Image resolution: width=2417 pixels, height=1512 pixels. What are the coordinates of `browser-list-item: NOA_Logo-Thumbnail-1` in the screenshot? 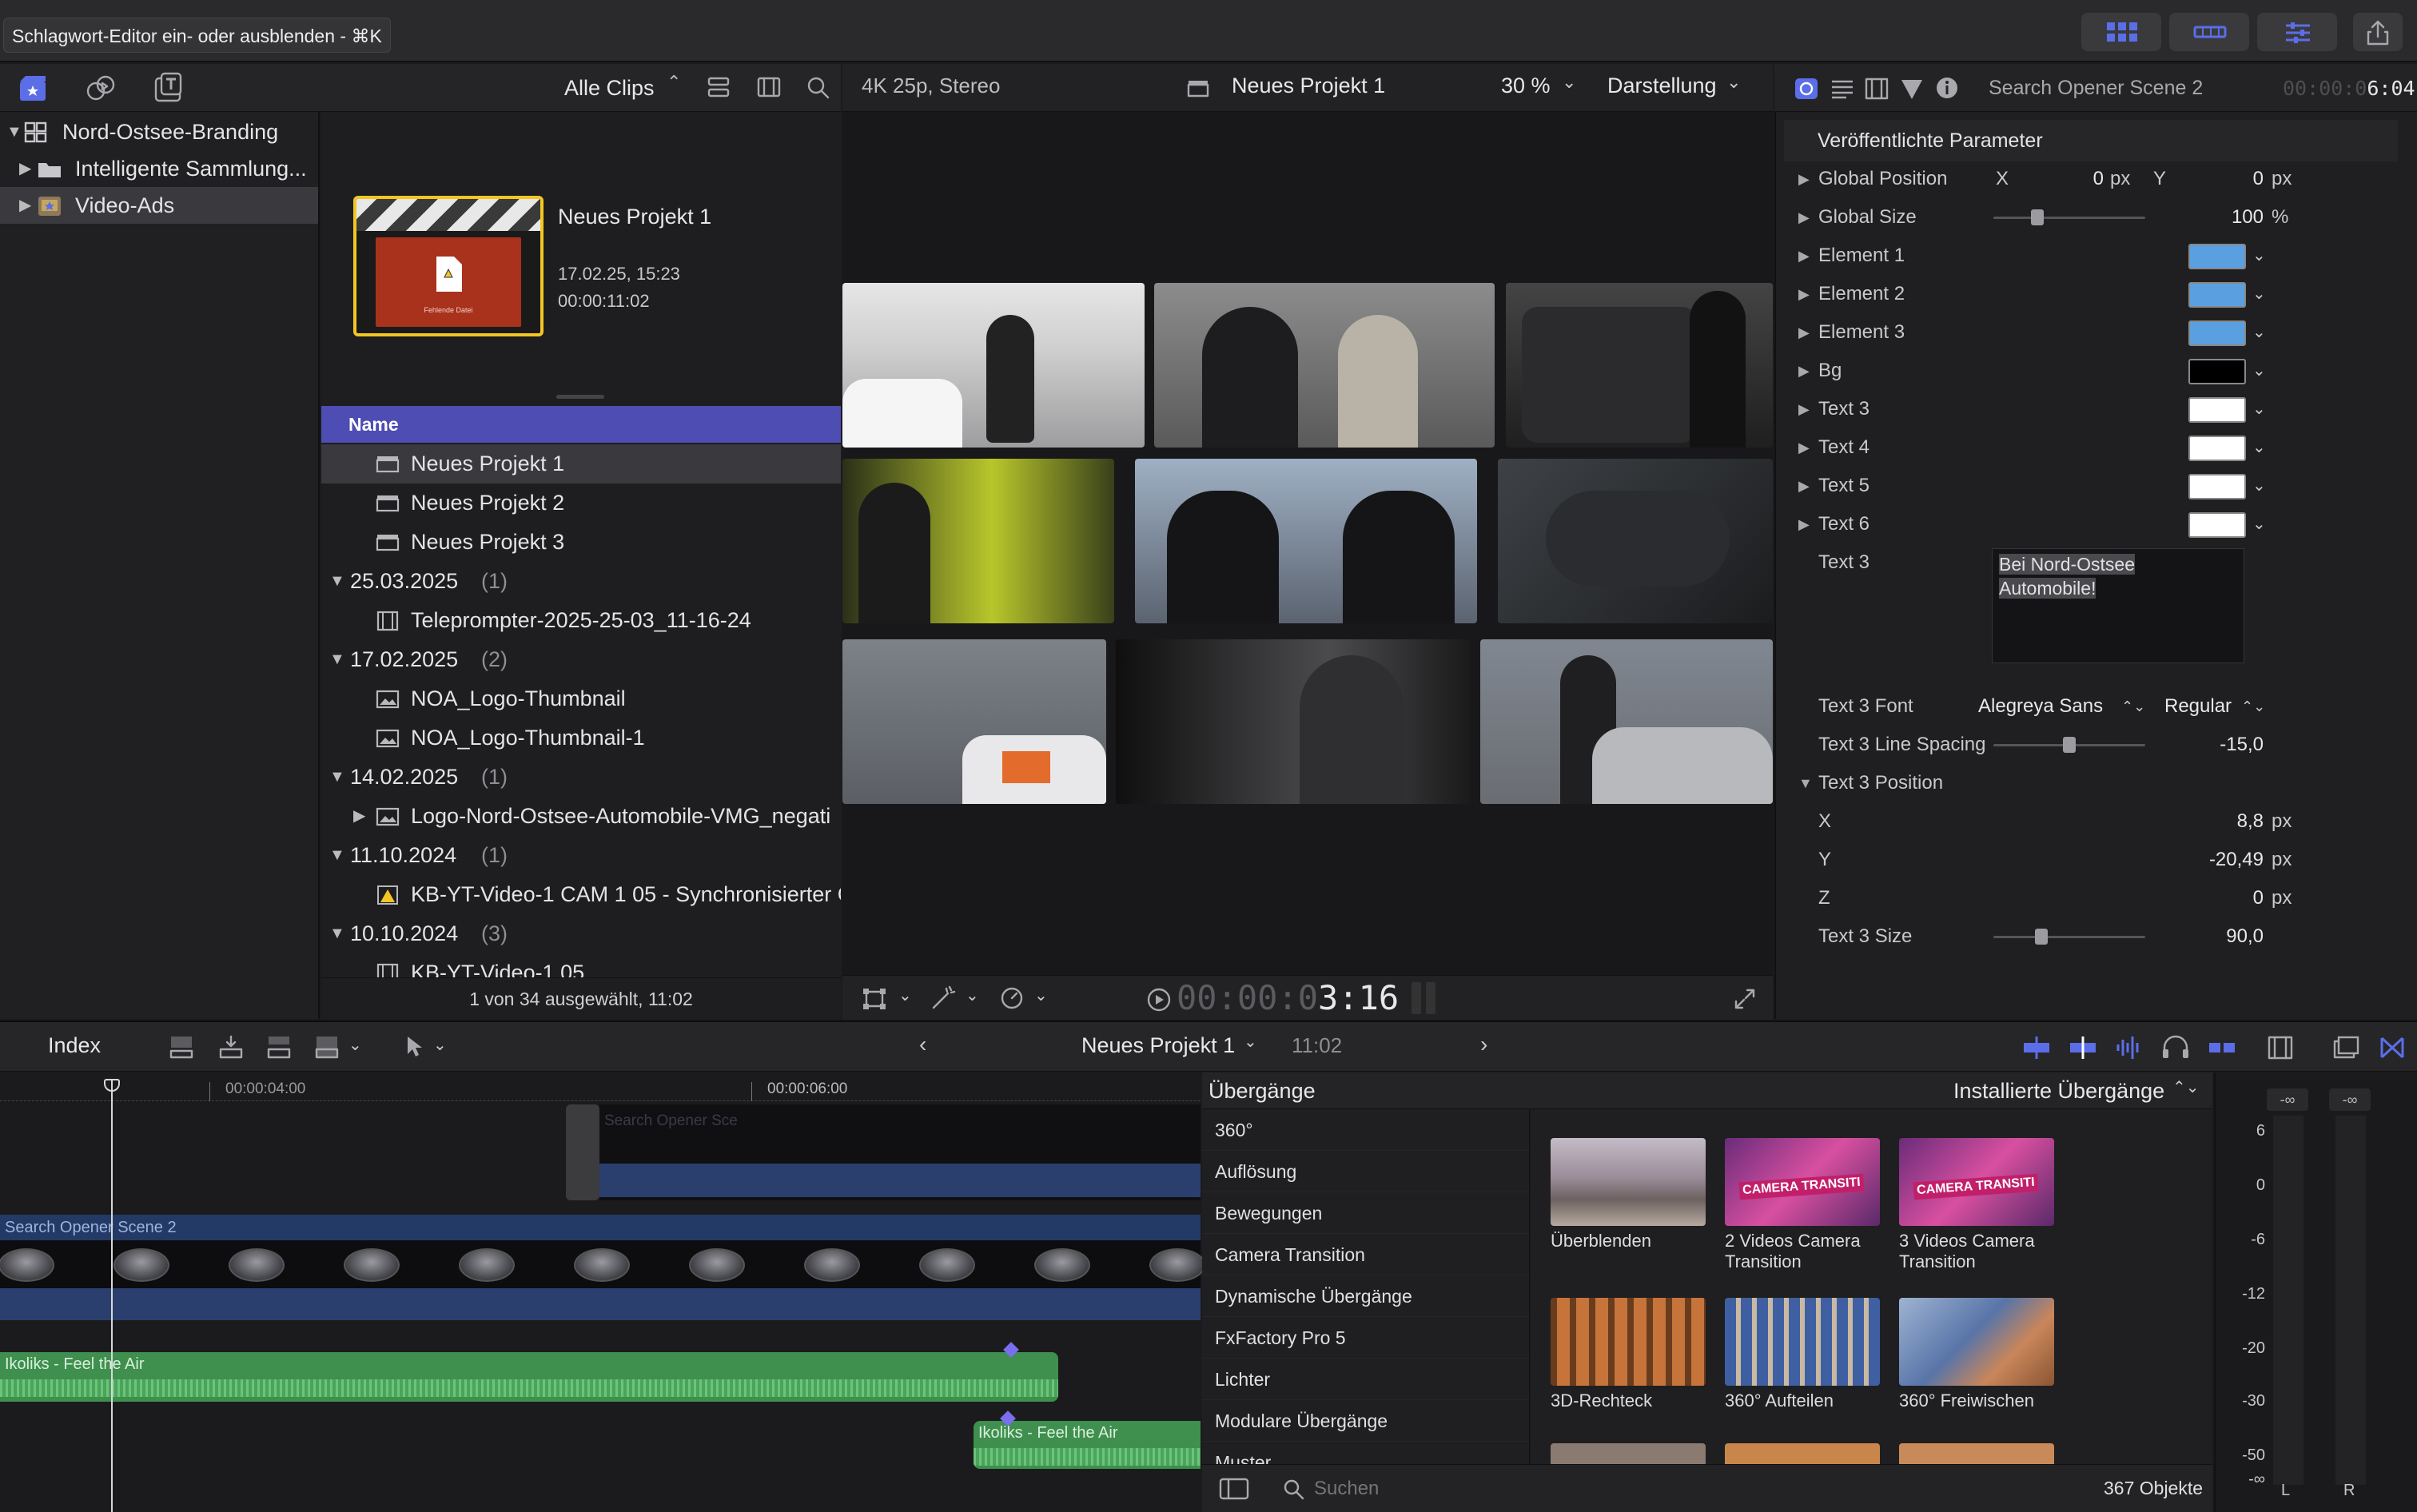 It's located at (581, 738).